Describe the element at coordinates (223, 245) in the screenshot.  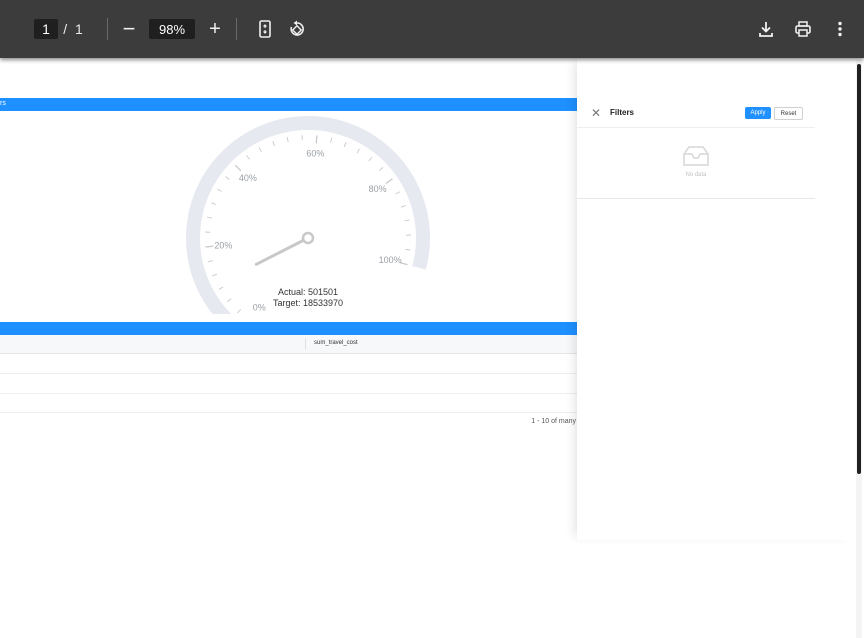
I see `gauge-label-20: 20%` at that location.